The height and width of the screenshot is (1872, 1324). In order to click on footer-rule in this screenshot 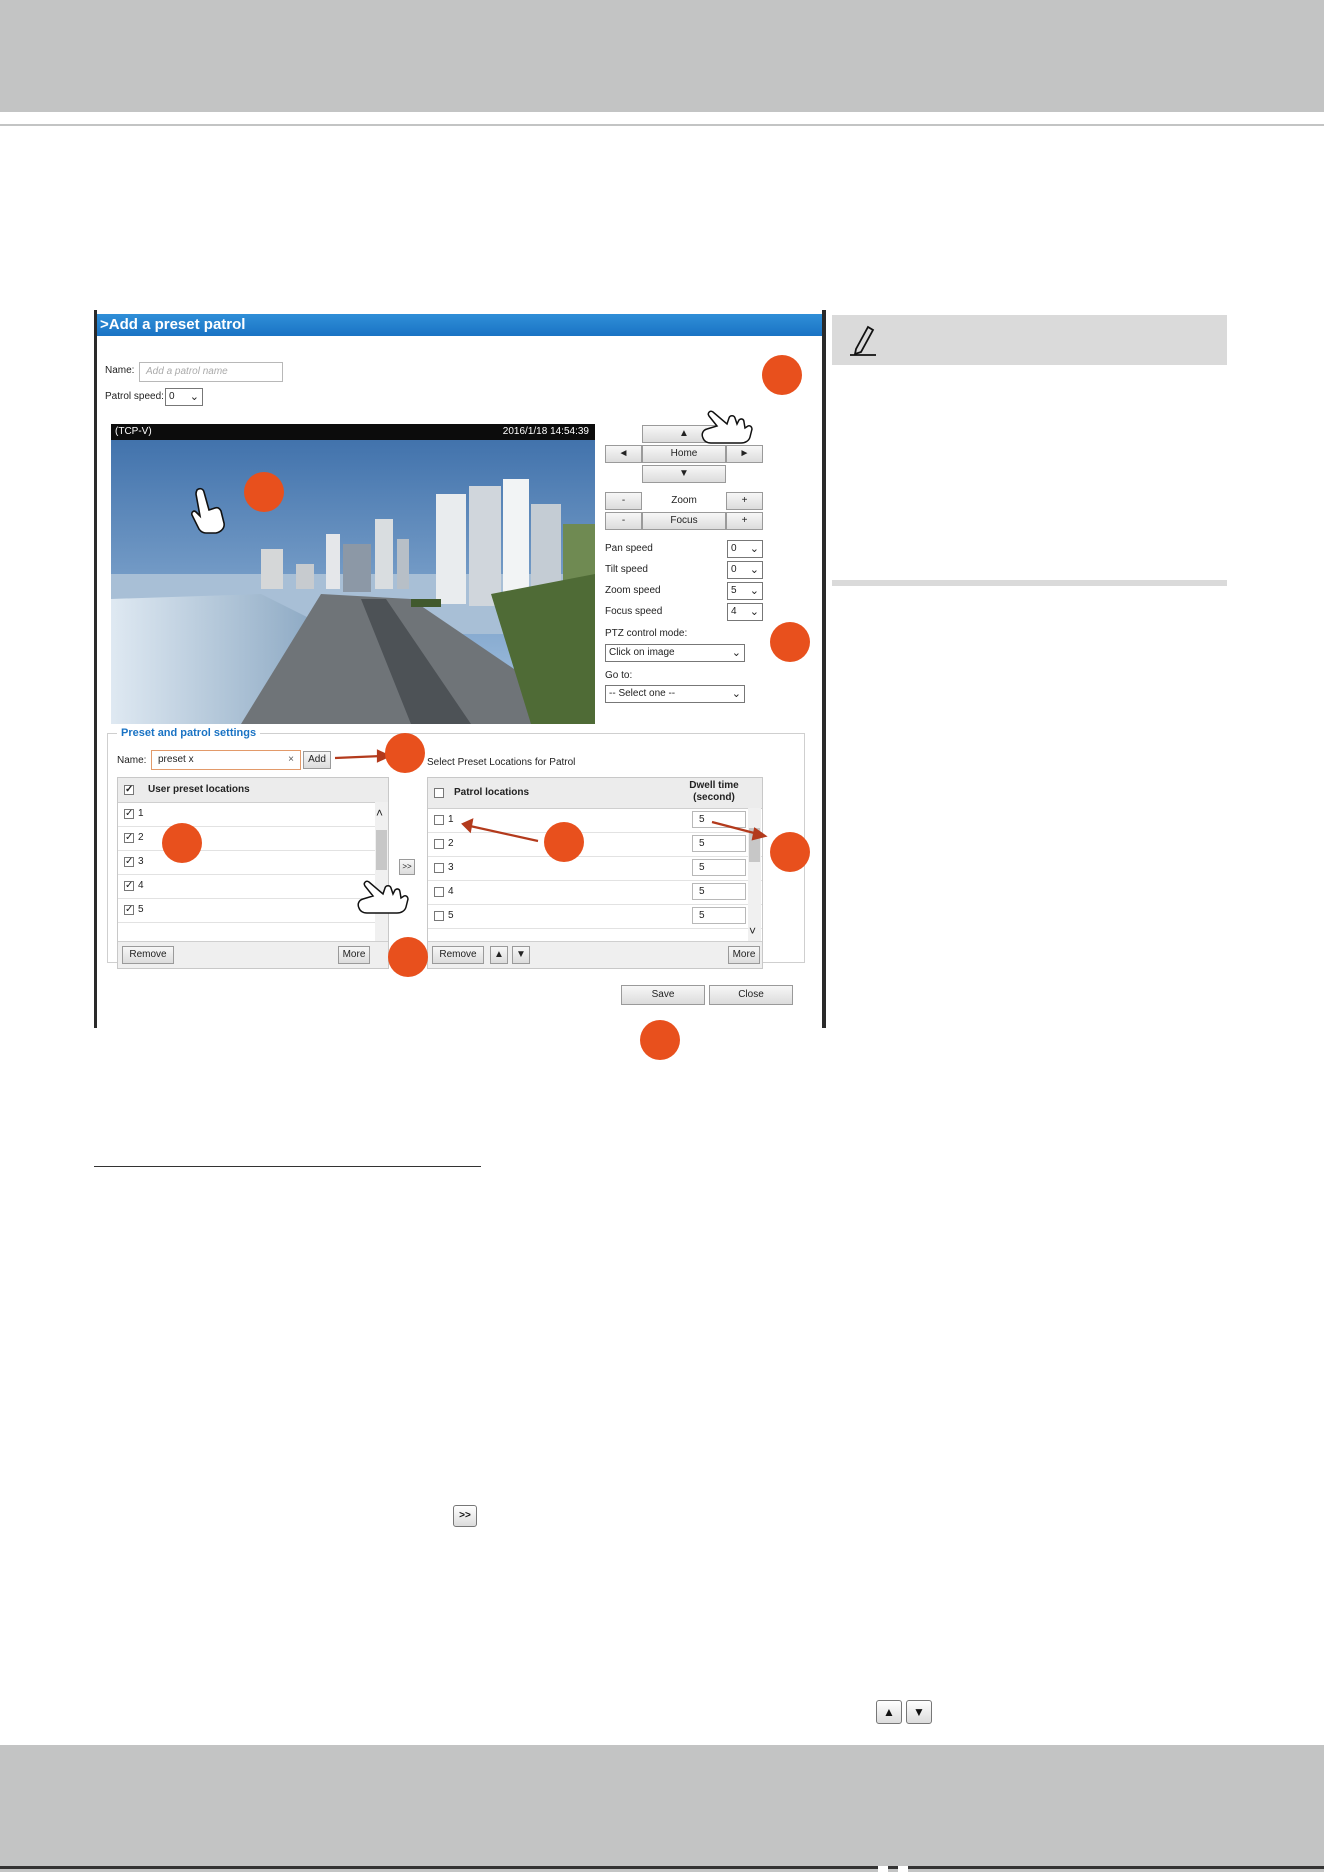, I will do `click(662, 1867)`.